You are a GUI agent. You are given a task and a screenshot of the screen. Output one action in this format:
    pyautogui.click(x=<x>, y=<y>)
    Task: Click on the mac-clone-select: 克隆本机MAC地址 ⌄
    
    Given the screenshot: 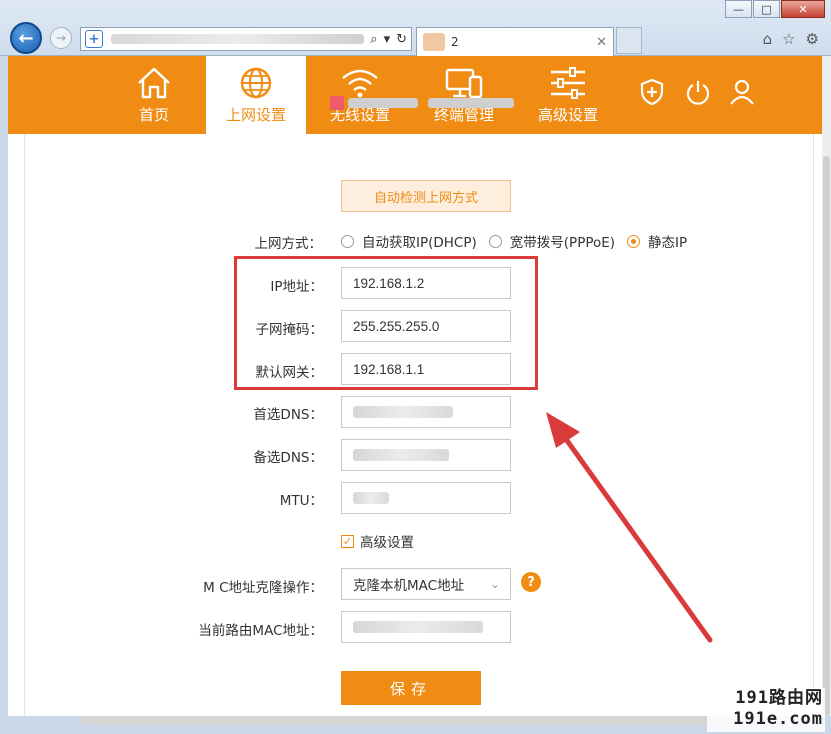 What is the action you would take?
    pyautogui.click(x=426, y=584)
    